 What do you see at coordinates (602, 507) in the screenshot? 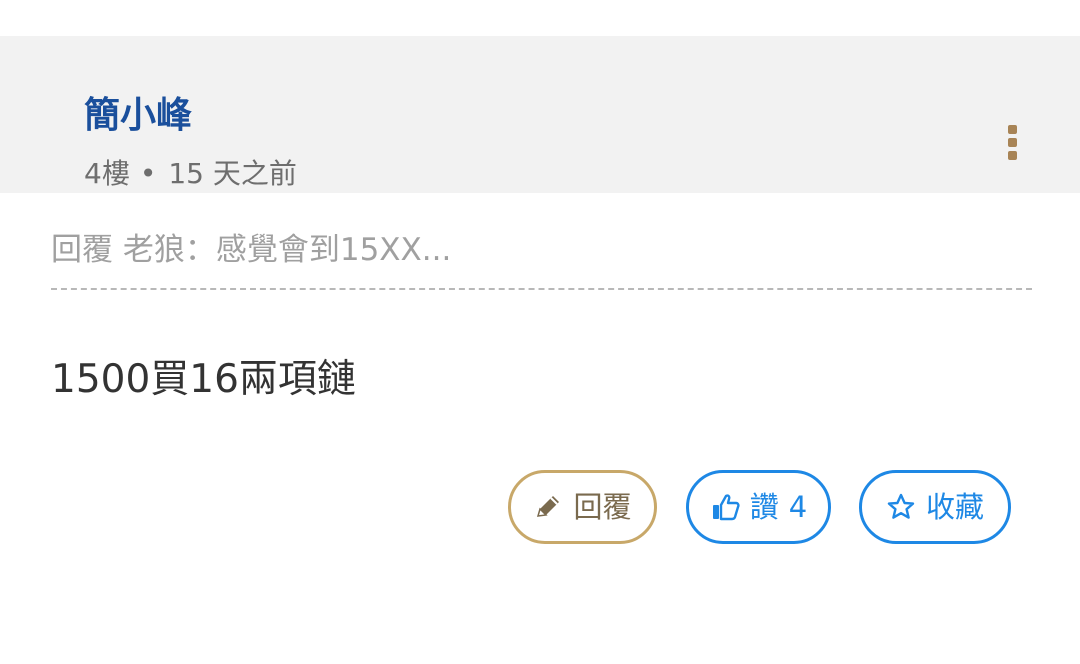
I see `reply-button-label: 回覆` at bounding box center [602, 507].